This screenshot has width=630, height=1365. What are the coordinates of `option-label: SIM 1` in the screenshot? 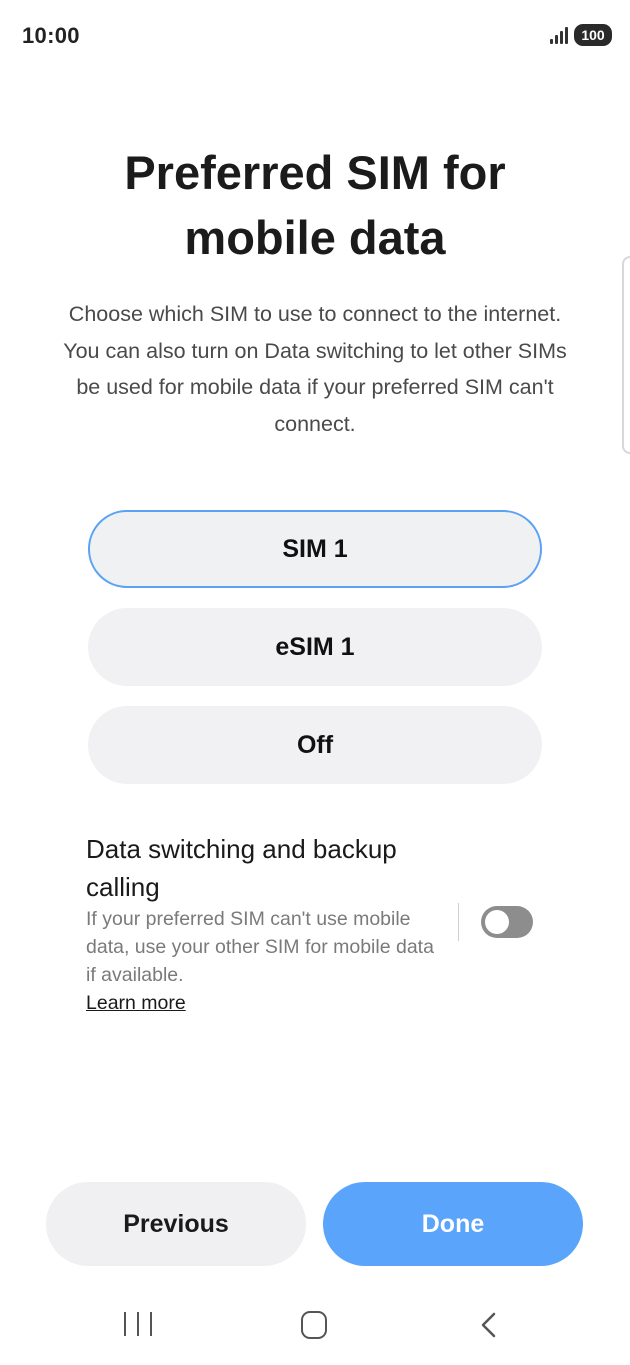 It's located at (315, 548).